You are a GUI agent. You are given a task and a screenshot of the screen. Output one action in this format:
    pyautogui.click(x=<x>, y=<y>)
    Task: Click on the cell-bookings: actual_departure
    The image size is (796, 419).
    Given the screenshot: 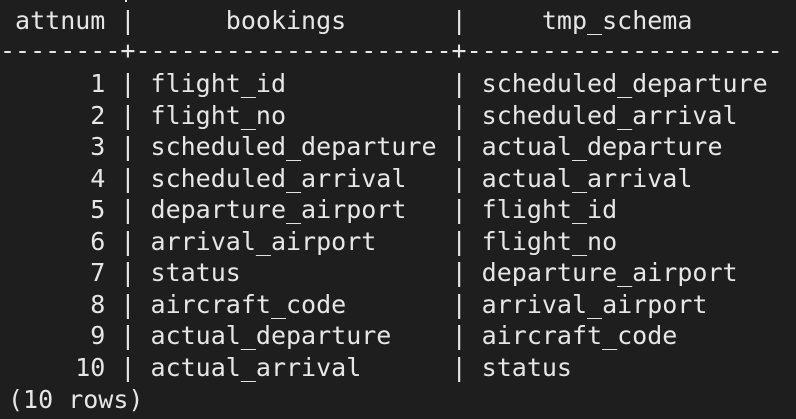 What is the action you would take?
    pyautogui.click(x=301, y=335)
    